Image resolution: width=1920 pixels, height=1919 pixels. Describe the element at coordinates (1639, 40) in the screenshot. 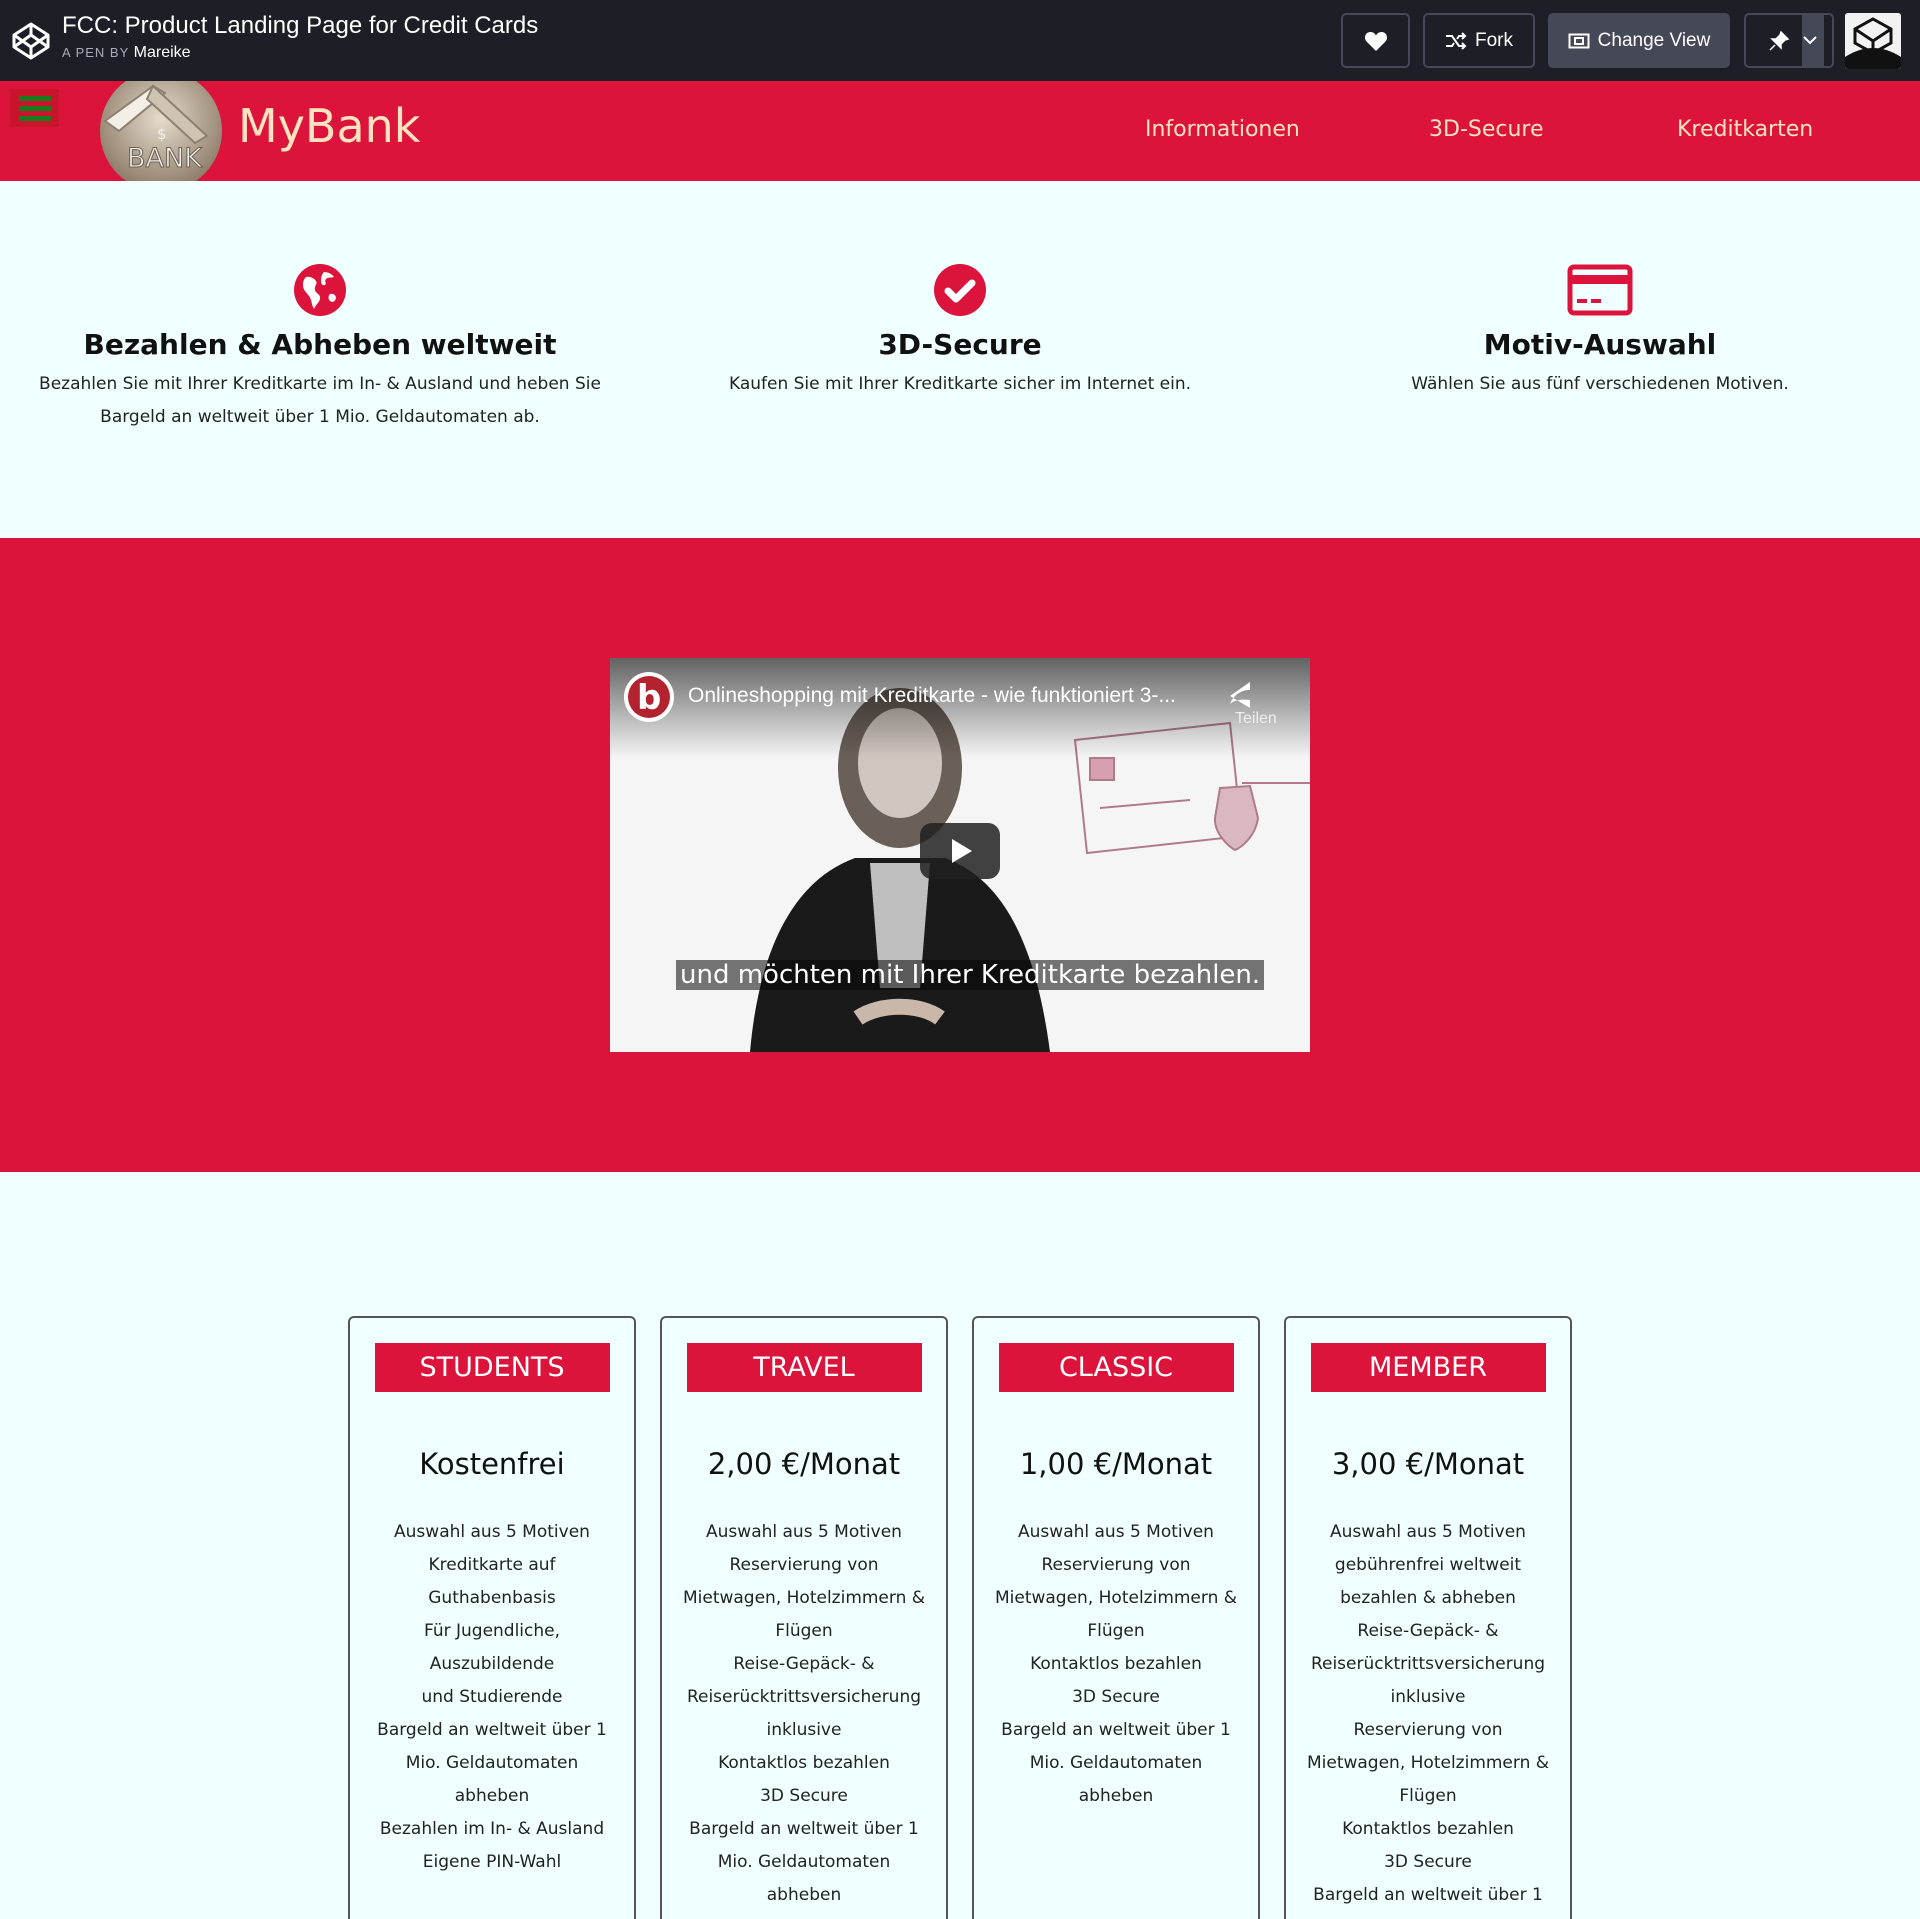

I see `change-view-button: Change View` at that location.